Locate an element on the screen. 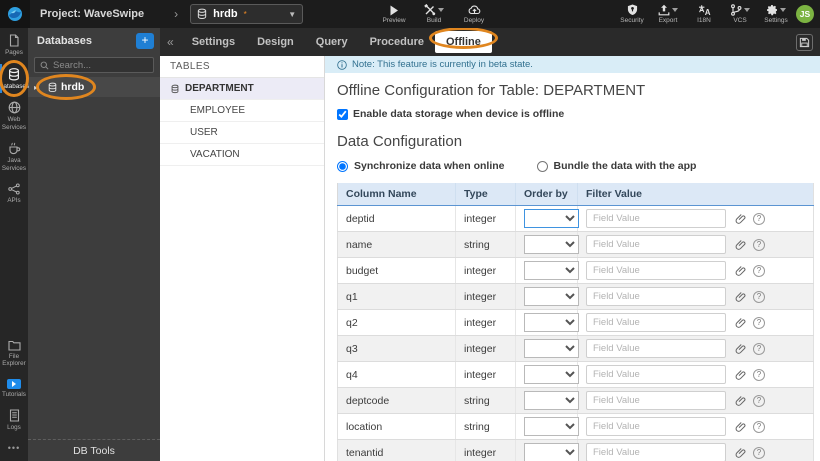  database-item-hrdb: ▸ hrdb is located at coordinates (94, 87).